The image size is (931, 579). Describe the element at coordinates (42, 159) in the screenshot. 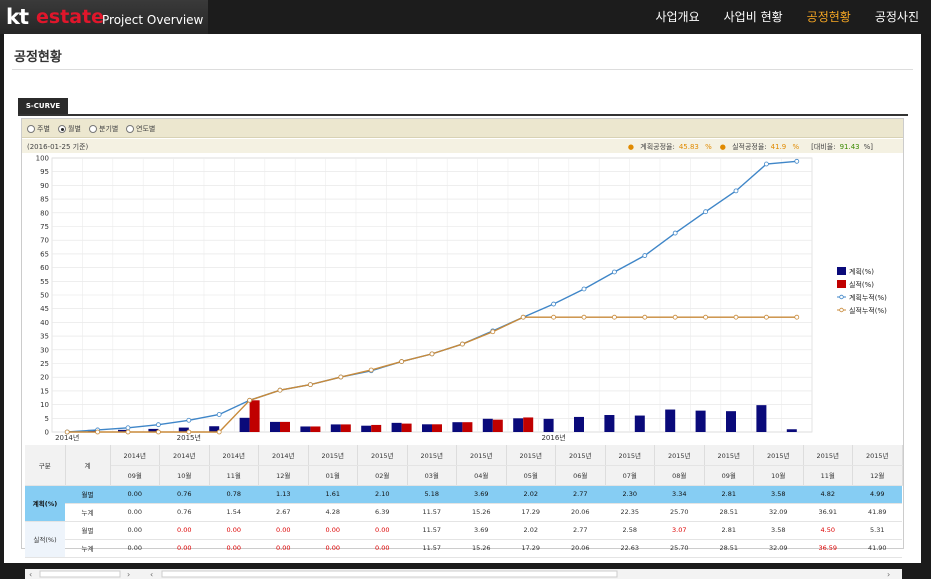

I see `y-tick-label: 100` at that location.